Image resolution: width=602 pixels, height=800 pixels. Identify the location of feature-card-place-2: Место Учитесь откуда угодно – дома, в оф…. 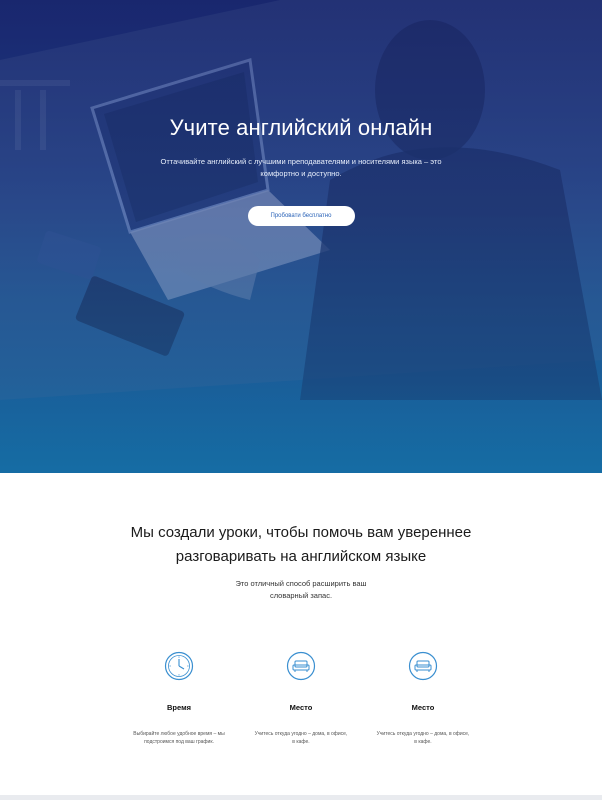
(423, 698).